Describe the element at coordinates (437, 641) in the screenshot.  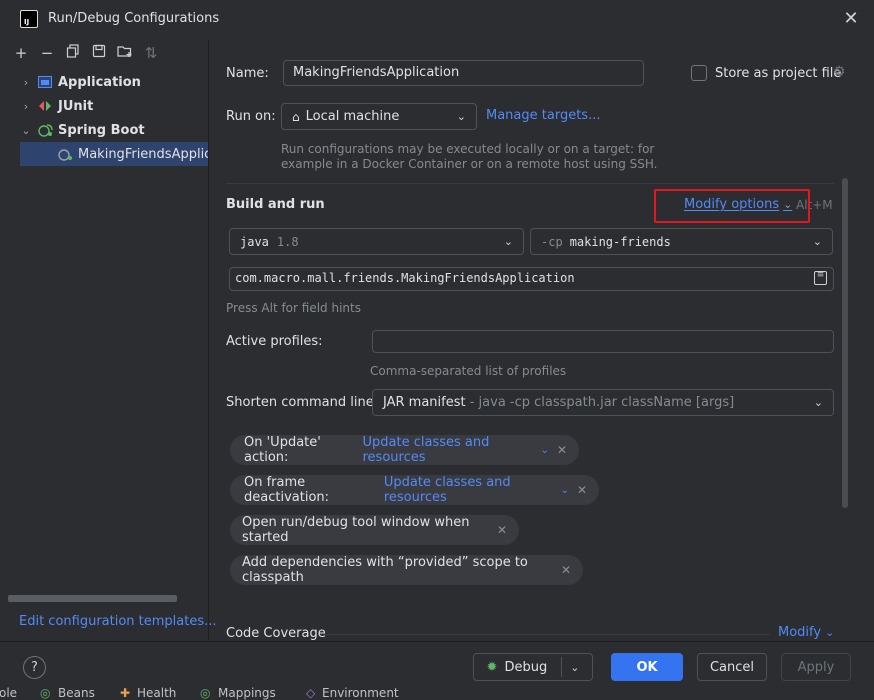
I see `footer-divider` at that location.